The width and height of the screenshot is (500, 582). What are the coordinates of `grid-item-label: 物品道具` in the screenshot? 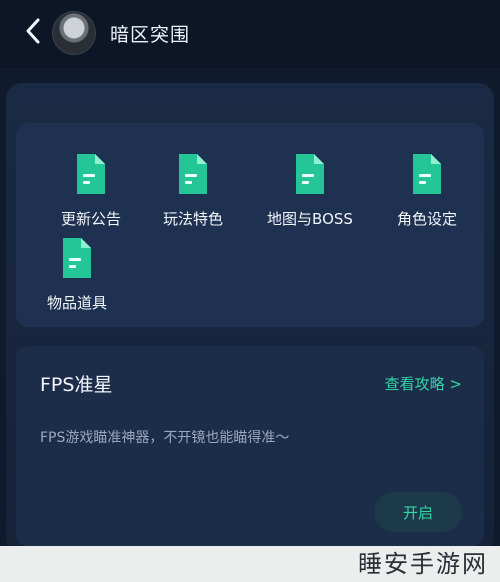 It's located at (76, 303).